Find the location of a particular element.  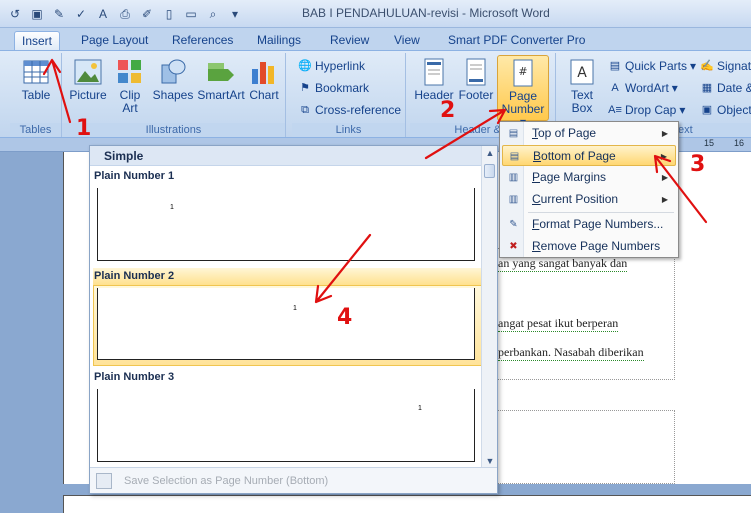

drop-cap-icon: A≡ is located at coordinates (615, 110).